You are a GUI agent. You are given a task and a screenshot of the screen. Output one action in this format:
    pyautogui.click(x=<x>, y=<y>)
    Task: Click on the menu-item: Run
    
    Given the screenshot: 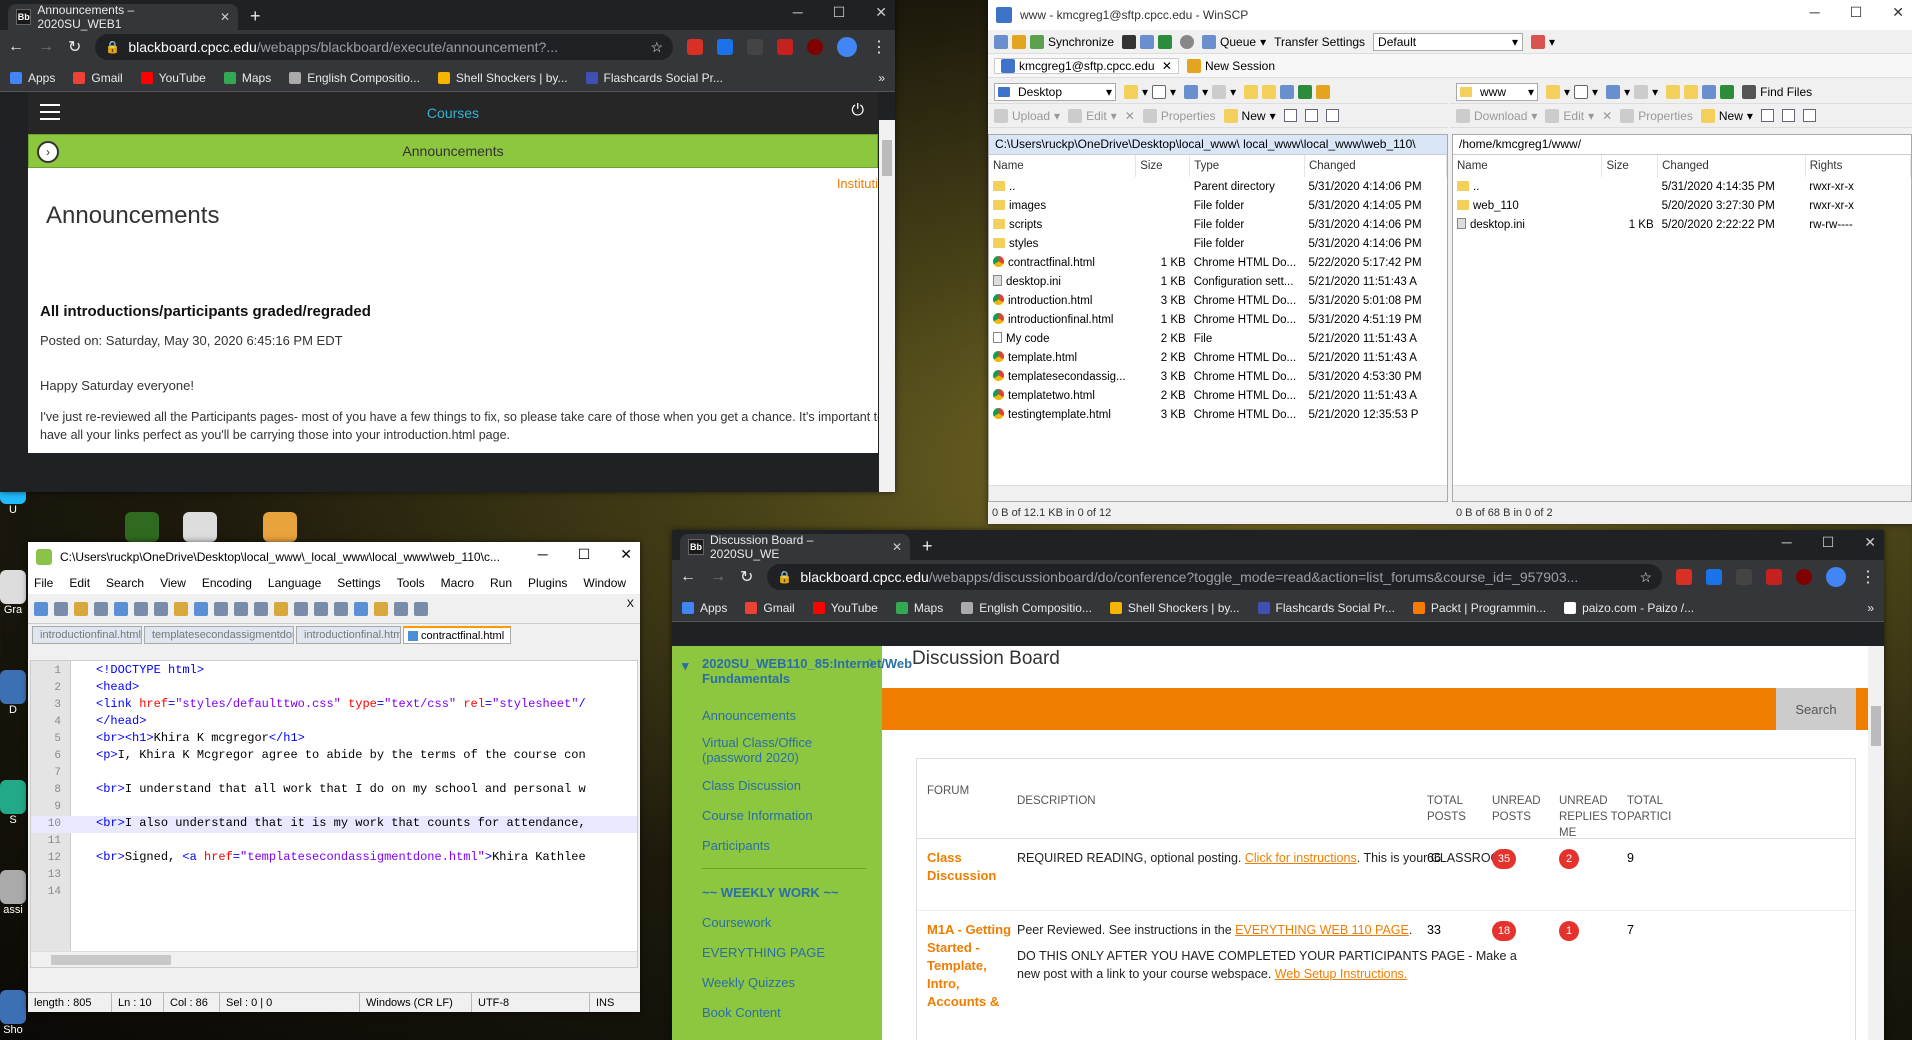 What is the action you would take?
    pyautogui.click(x=501, y=583)
    